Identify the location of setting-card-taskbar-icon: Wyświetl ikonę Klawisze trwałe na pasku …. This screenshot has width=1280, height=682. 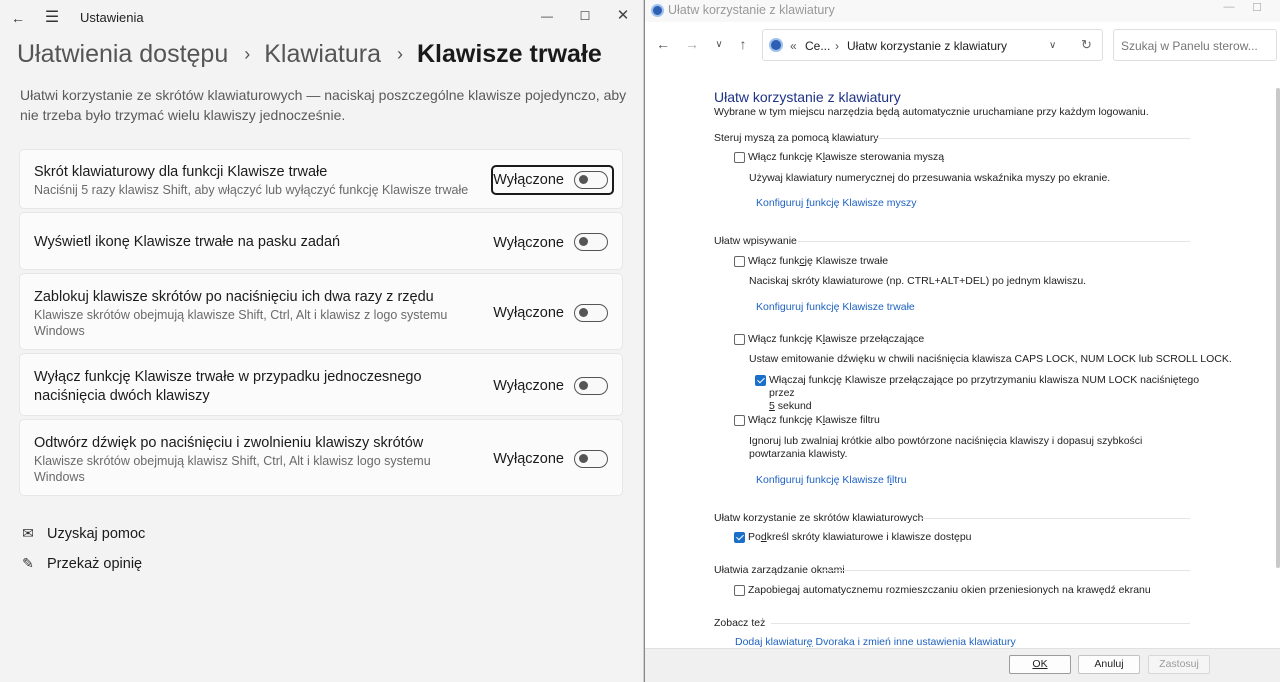
(321, 241).